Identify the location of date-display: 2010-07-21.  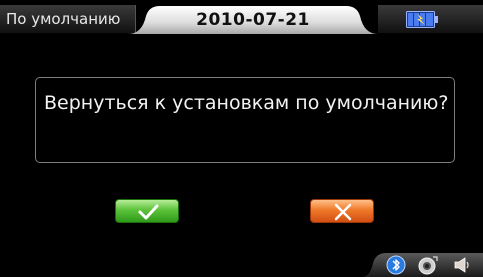
(253, 20).